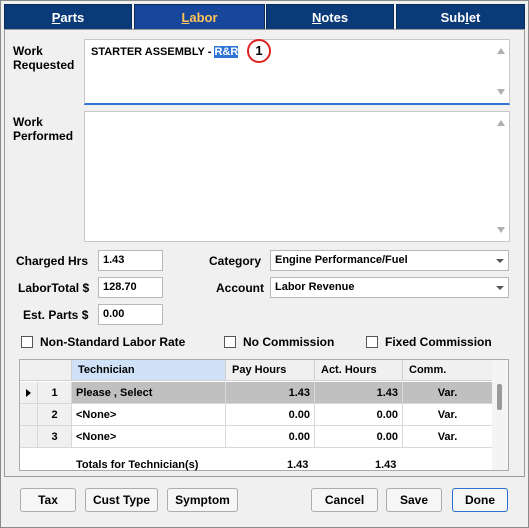 The image size is (529, 528). Describe the element at coordinates (130, 314) in the screenshot. I see `est-parts-field: 0.00` at that location.